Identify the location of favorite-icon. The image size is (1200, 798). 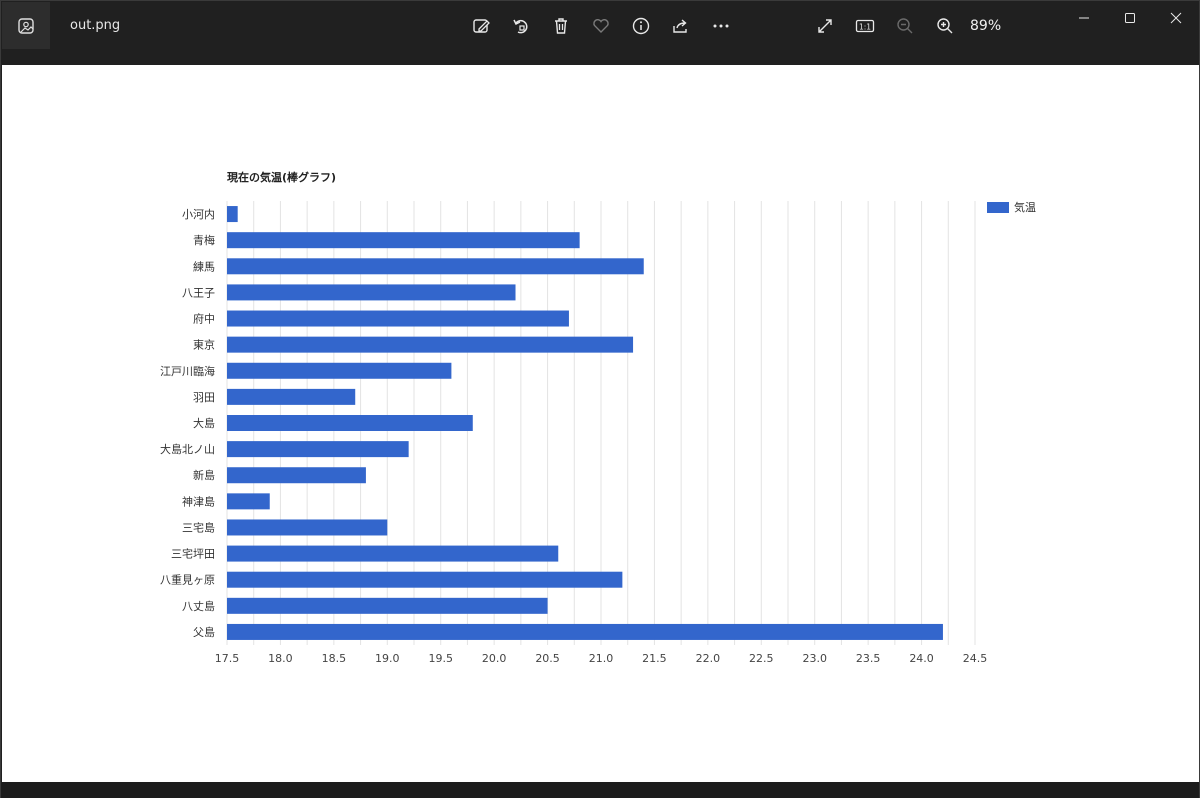
(601, 26).